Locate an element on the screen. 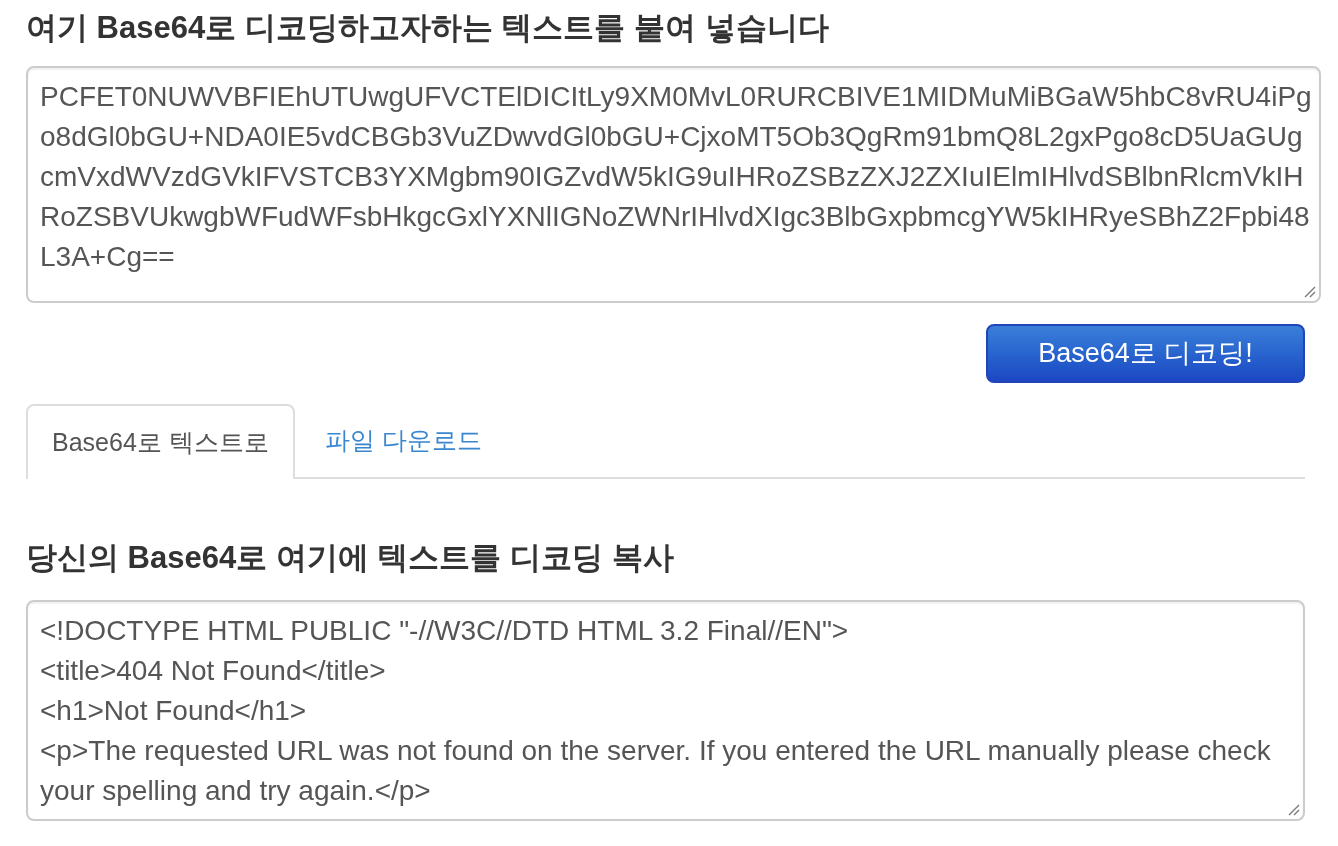 This screenshot has height=846, width=1338. section-heading: 여기 Base64로 디코딩하고자하는 텍스트를 붙여 넣습니다 is located at coordinates (427, 28).